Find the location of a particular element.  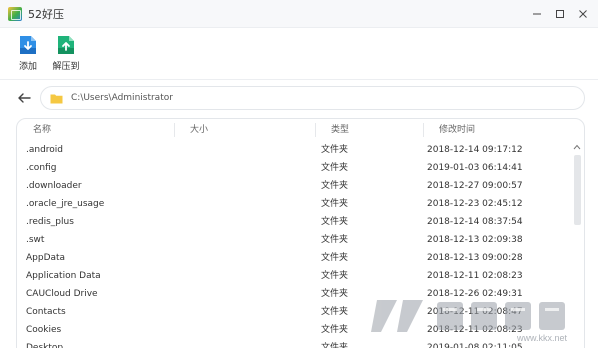

app-logo-icon is located at coordinates (15, 13).